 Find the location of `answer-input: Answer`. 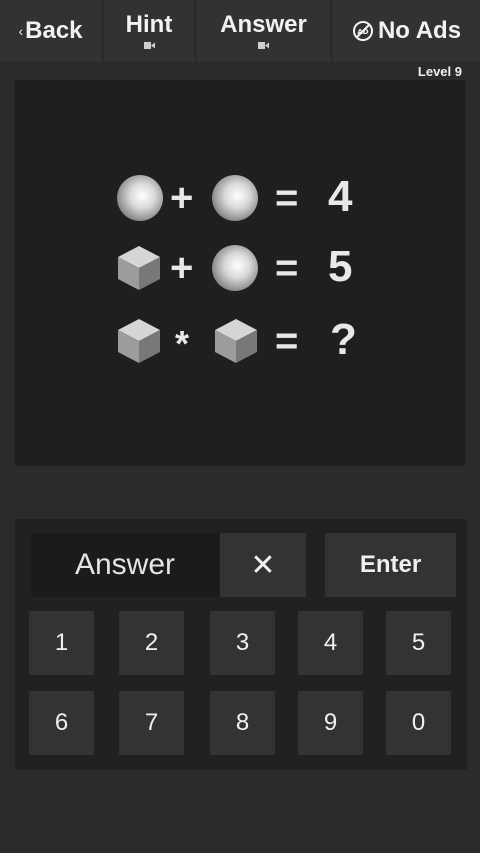

answer-input: Answer is located at coordinates (125, 565).